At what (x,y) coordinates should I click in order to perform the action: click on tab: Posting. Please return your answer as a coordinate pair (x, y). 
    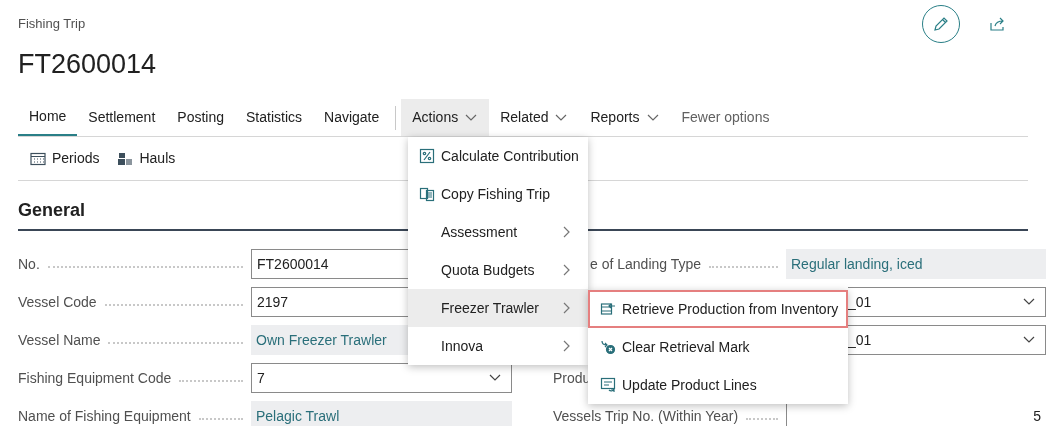
    Looking at the image, I should click on (200, 117).